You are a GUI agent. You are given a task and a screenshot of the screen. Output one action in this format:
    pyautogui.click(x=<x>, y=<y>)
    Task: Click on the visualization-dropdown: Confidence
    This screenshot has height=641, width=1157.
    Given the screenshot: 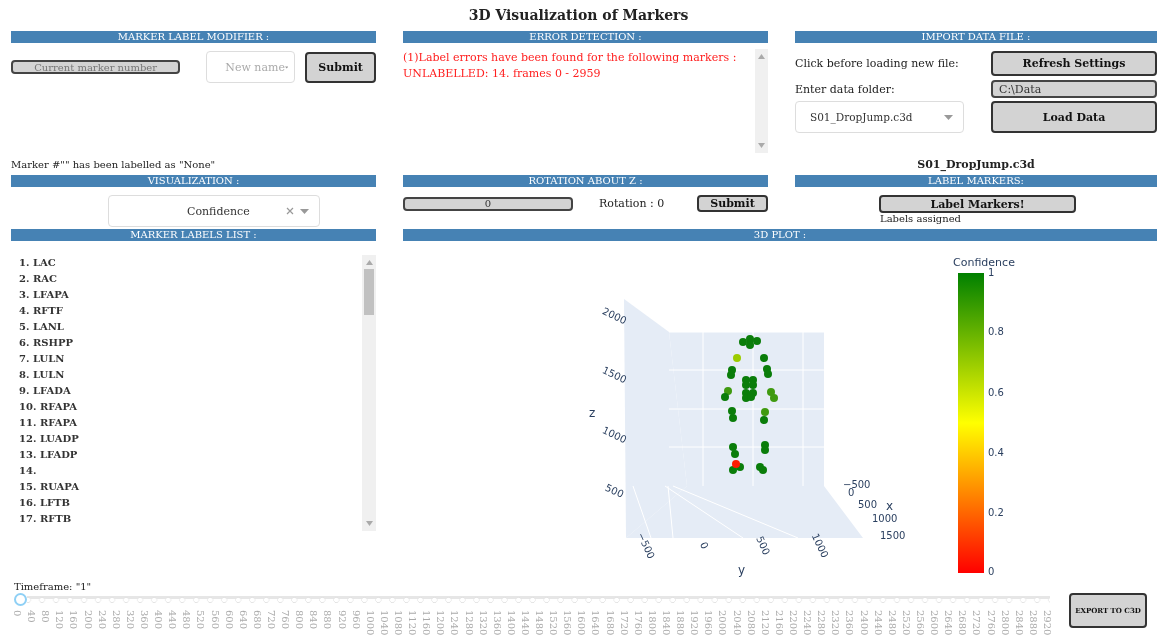 What is the action you would take?
    pyautogui.click(x=214, y=211)
    